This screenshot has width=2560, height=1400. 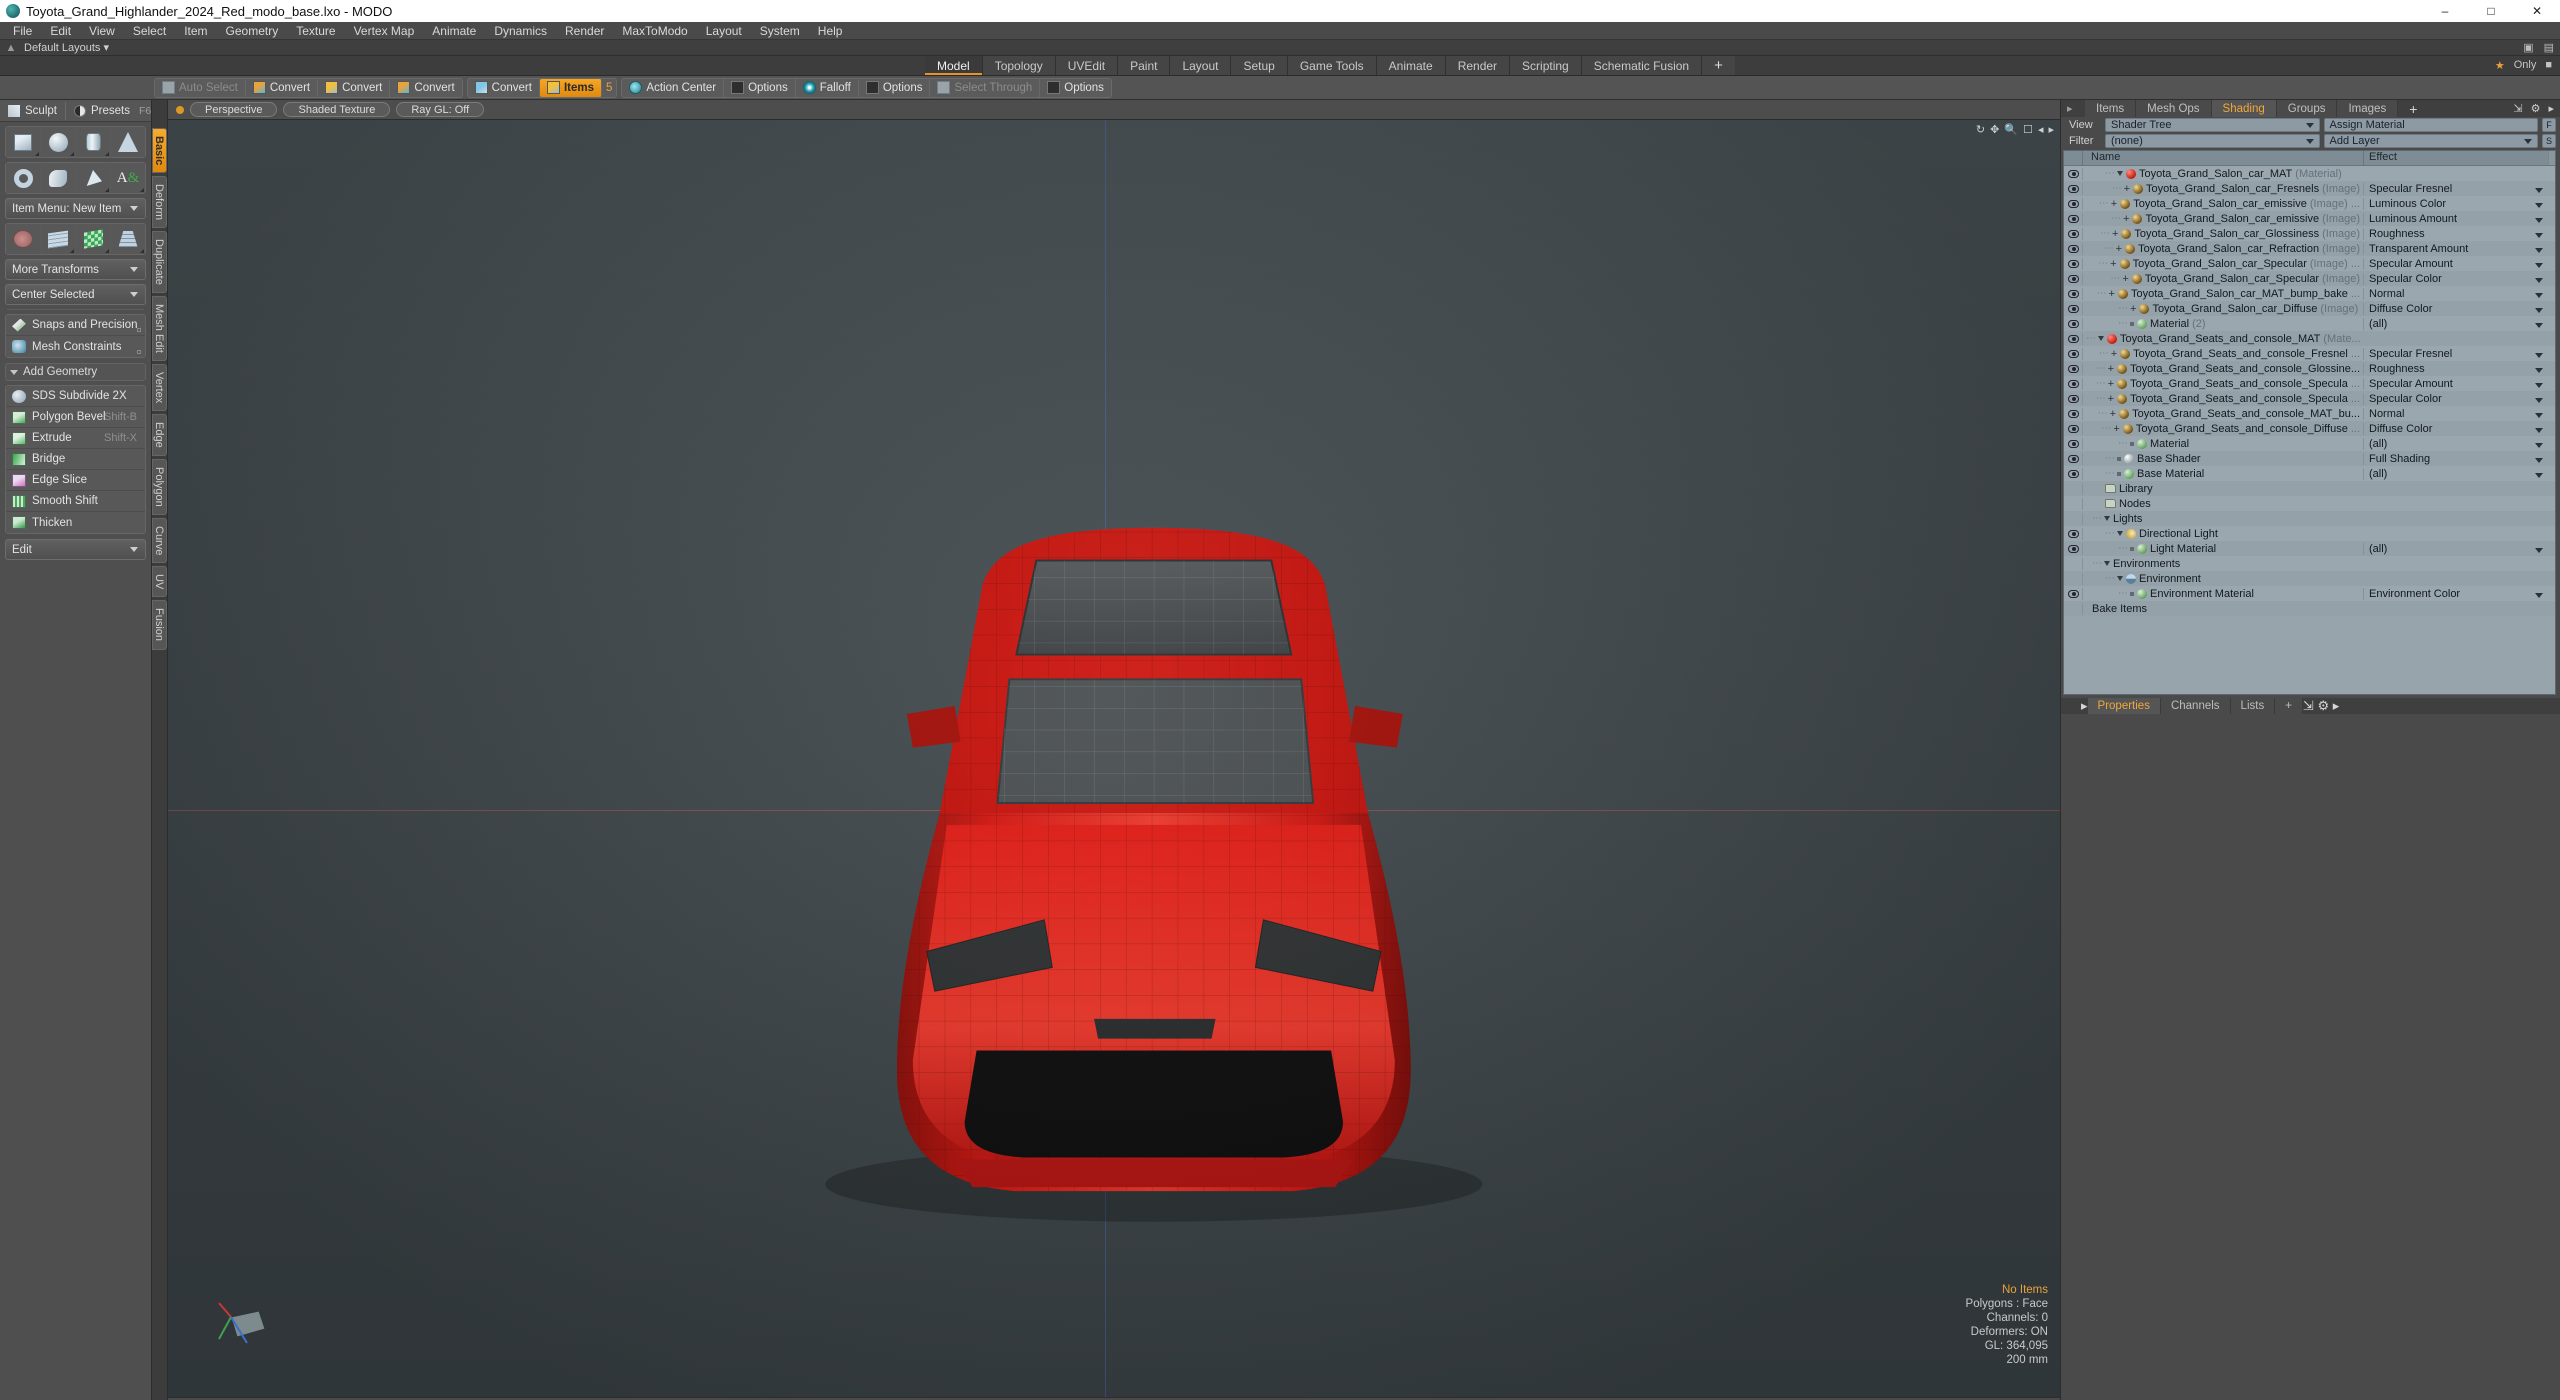 I want to click on shader-layer-effect: Diffuse Color, so click(x=2455, y=428).